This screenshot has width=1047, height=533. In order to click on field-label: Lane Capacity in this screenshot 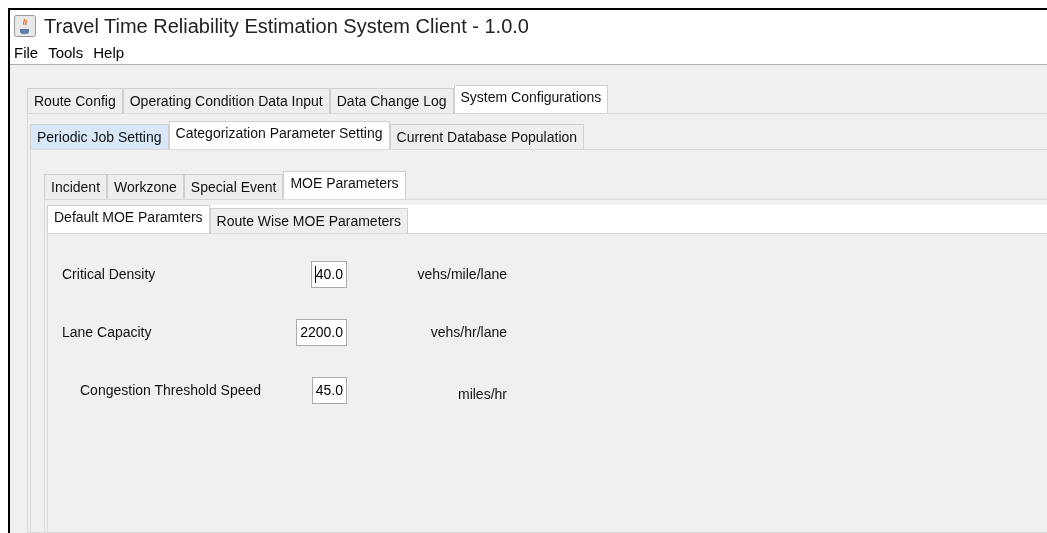, I will do `click(107, 332)`.